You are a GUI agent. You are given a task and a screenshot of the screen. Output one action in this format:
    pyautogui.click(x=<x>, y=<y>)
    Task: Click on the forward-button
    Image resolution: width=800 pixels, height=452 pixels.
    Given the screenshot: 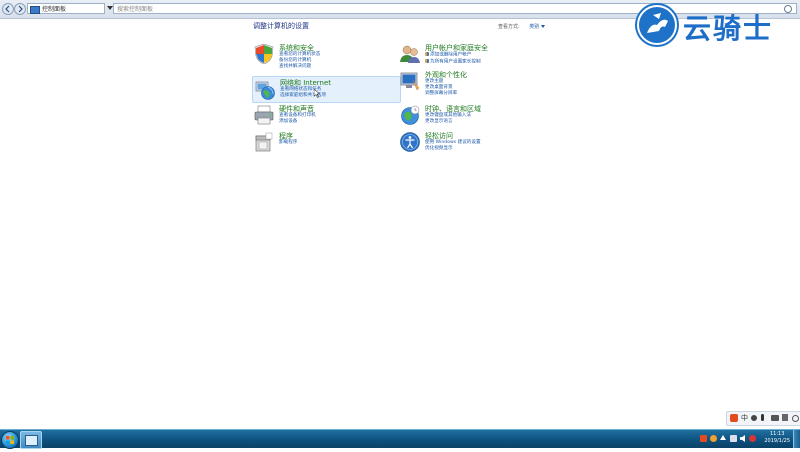 What is the action you would take?
    pyautogui.click(x=20, y=9)
    